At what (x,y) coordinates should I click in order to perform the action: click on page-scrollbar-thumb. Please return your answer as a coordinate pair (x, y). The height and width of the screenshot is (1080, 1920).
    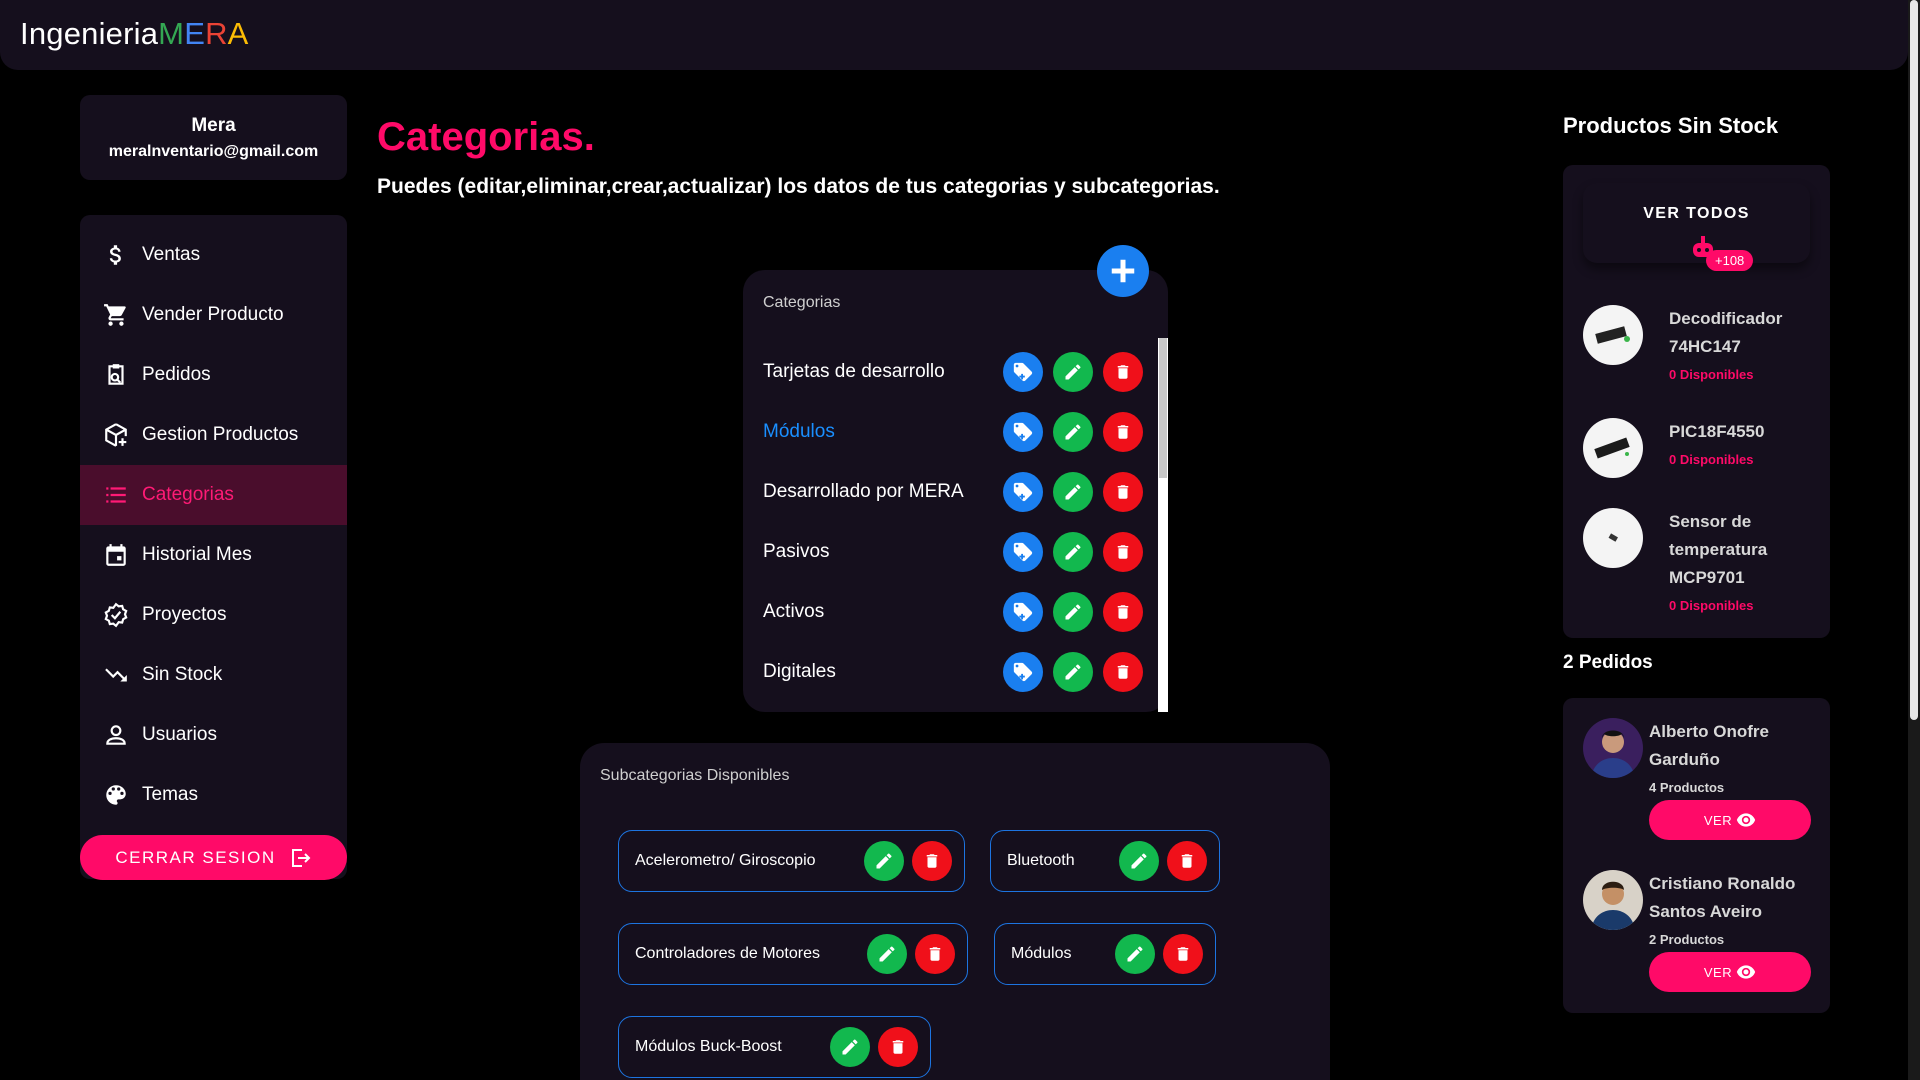
    Looking at the image, I should click on (1914, 360).